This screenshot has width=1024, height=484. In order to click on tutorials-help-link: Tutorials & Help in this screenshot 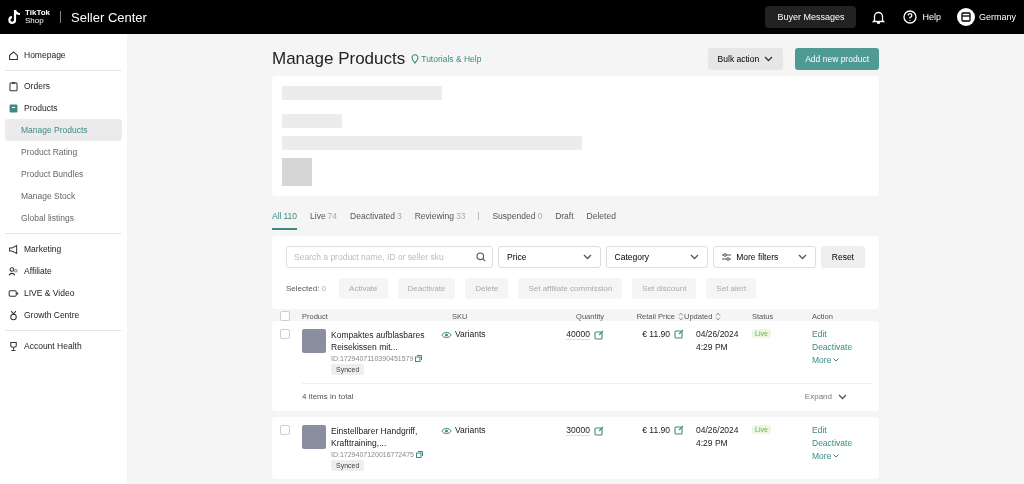, I will do `click(446, 59)`.